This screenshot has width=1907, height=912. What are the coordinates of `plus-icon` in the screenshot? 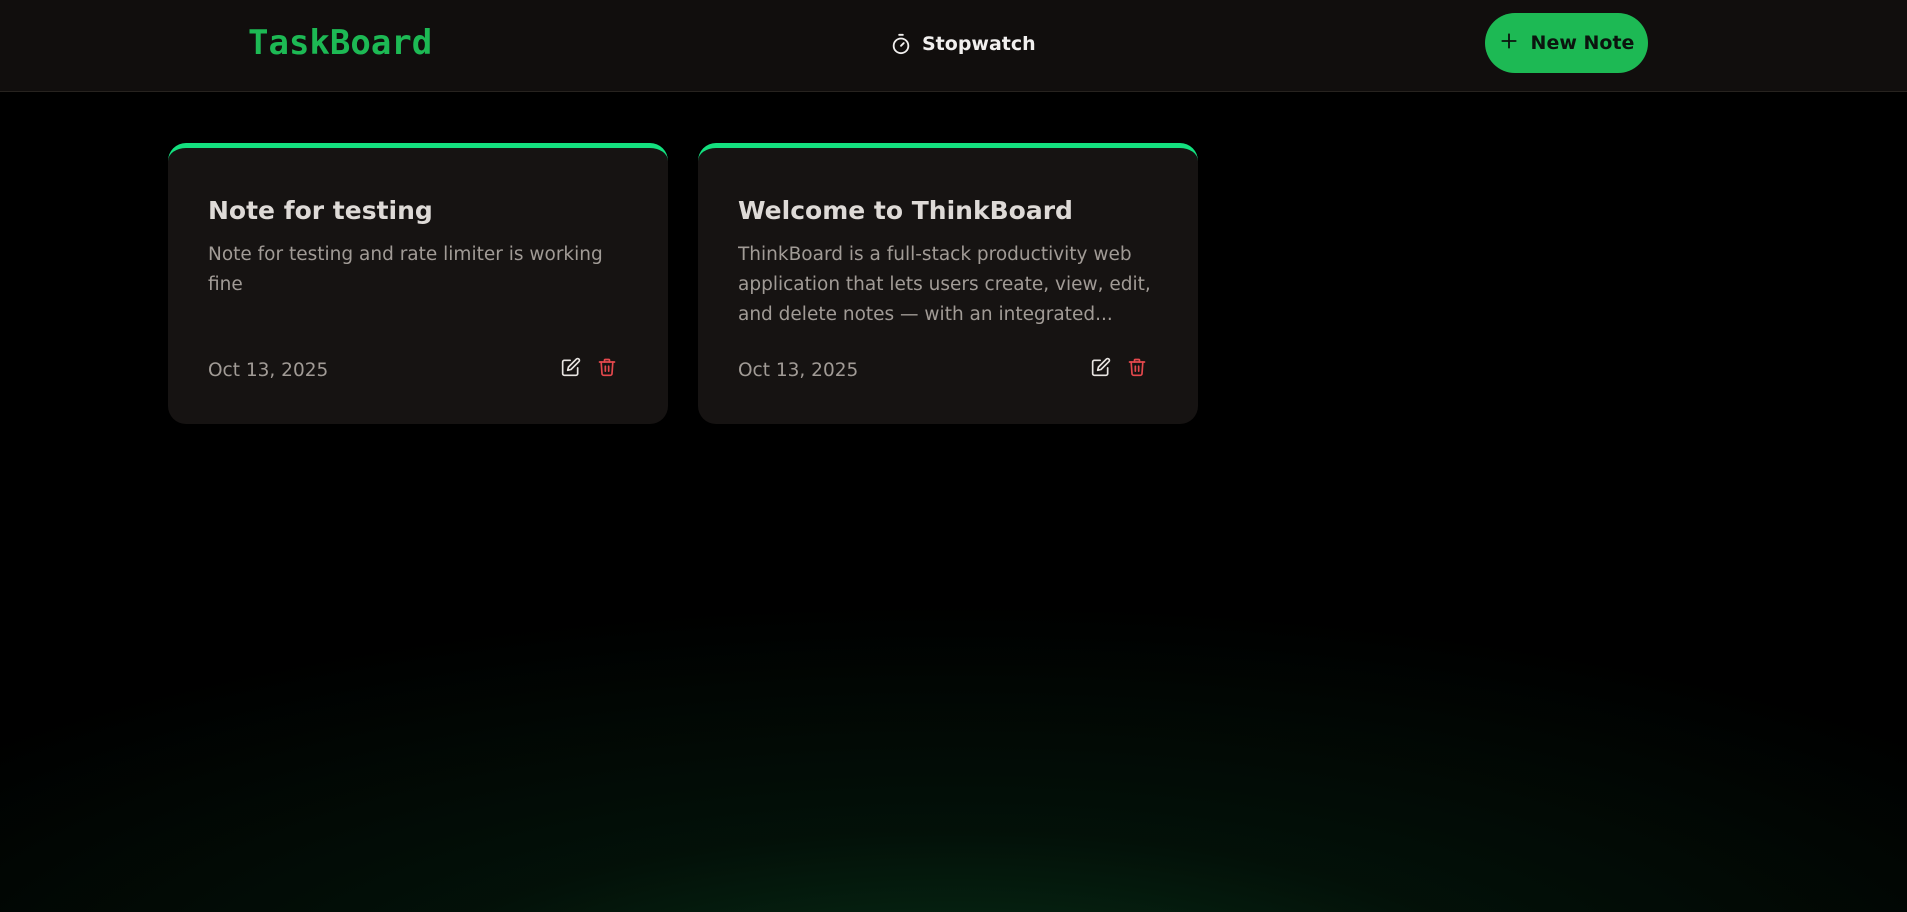 It's located at (1509, 43).